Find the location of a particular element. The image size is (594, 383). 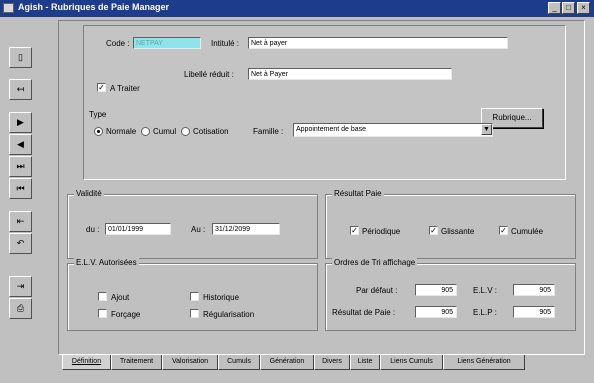

code-label: Code : is located at coordinates (118, 43).